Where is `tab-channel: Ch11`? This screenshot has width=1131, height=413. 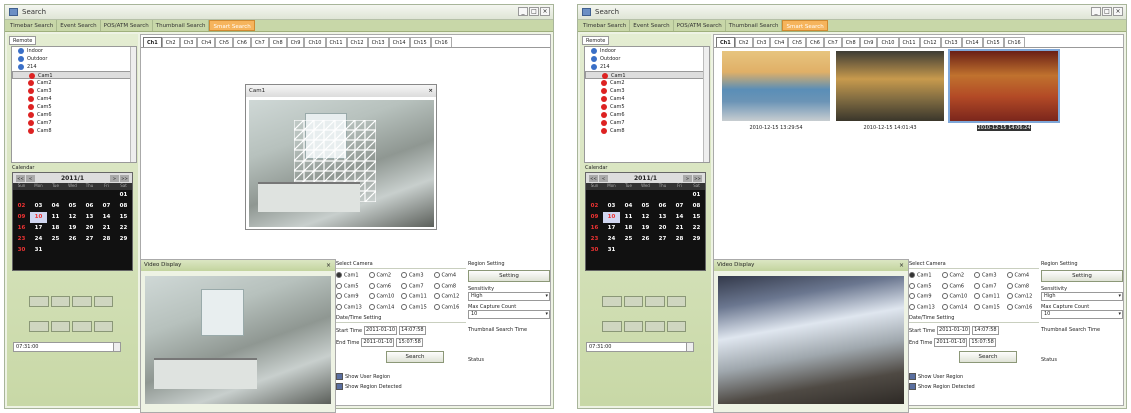
tab-channel: Ch11 is located at coordinates (909, 42).